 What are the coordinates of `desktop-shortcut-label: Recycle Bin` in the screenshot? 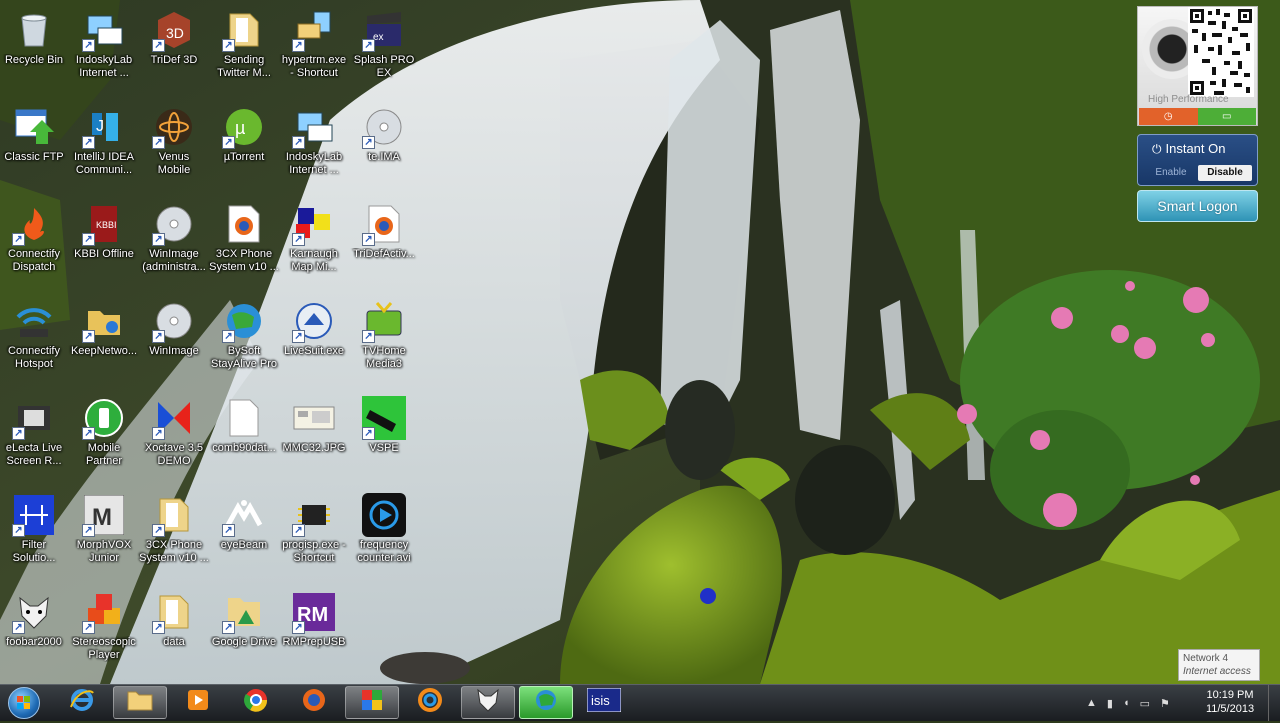 It's located at (34, 60).